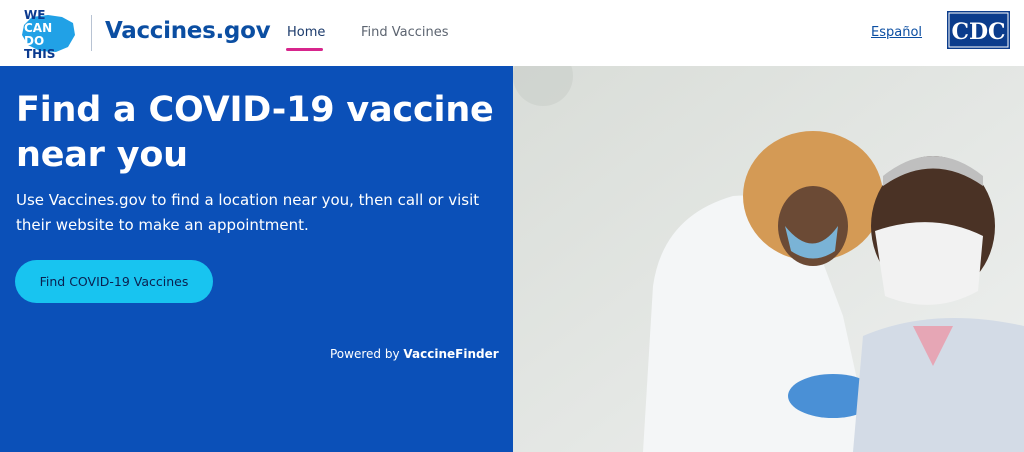 This screenshot has height=452, width=1024. I want to click on hero-title: Find a COVID-19 vaccine near you, so click(255, 132).